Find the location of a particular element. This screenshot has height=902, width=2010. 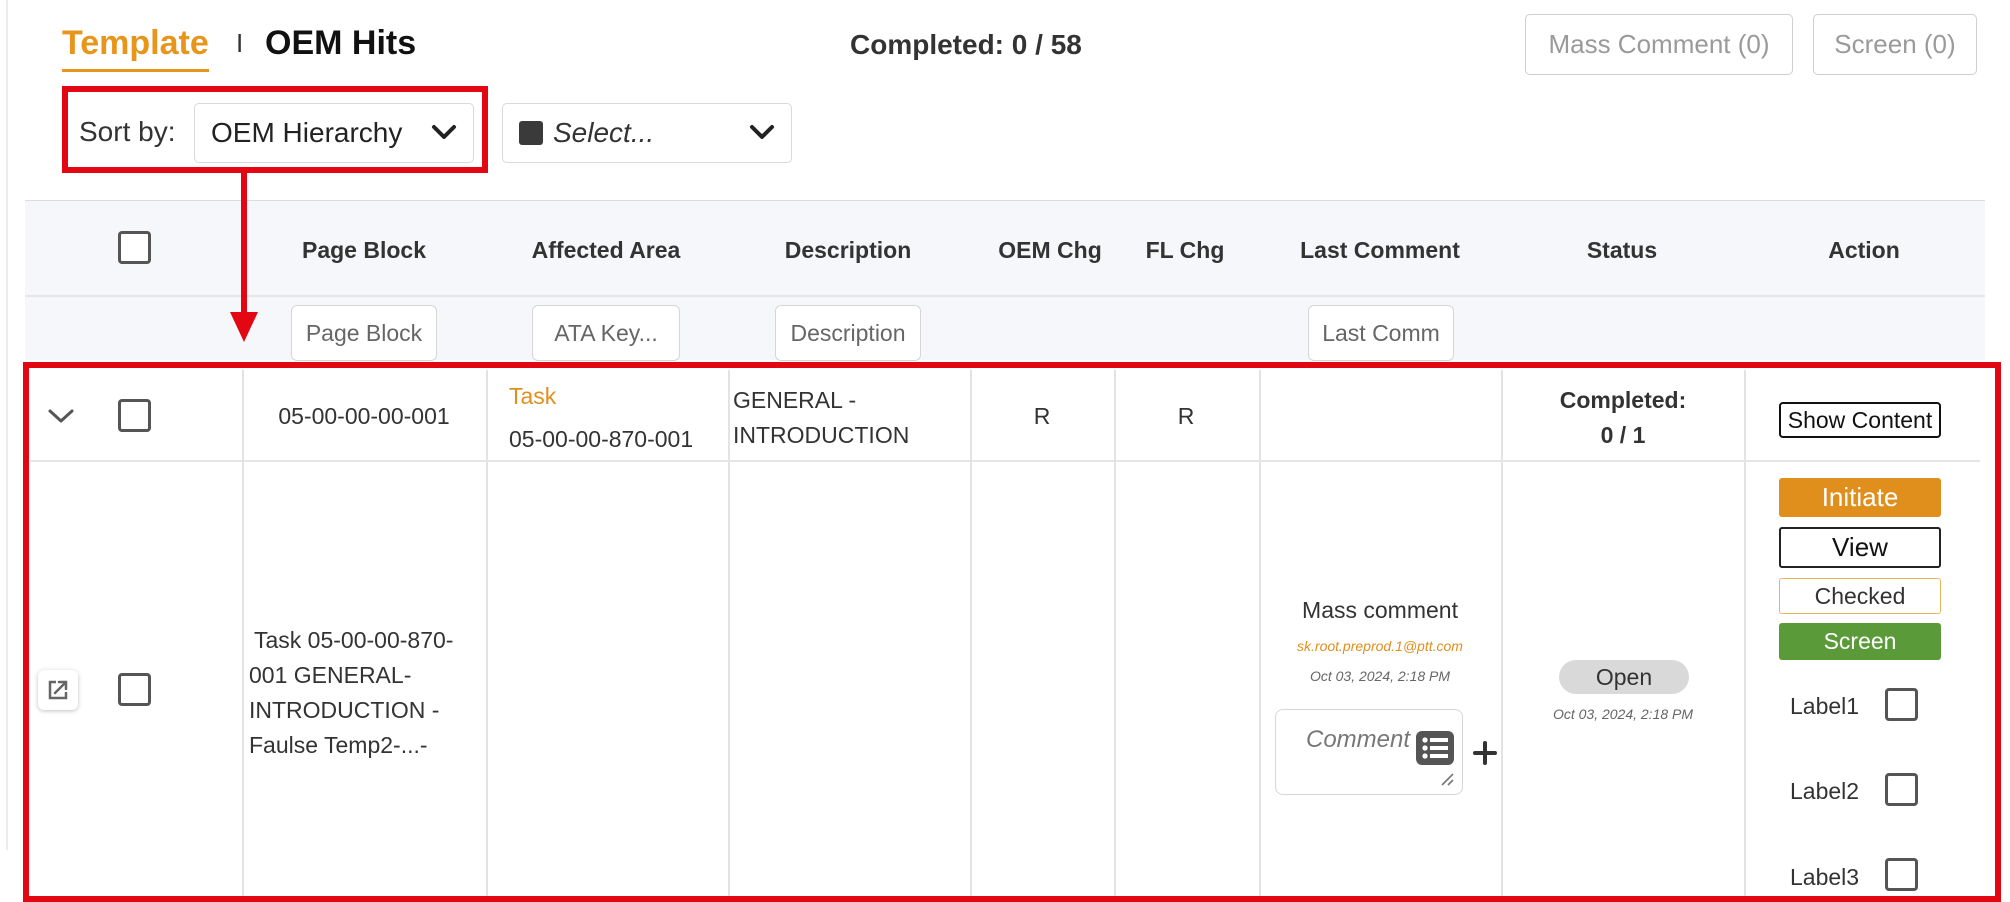

screen-action-button: Screen is located at coordinates (1860, 641).